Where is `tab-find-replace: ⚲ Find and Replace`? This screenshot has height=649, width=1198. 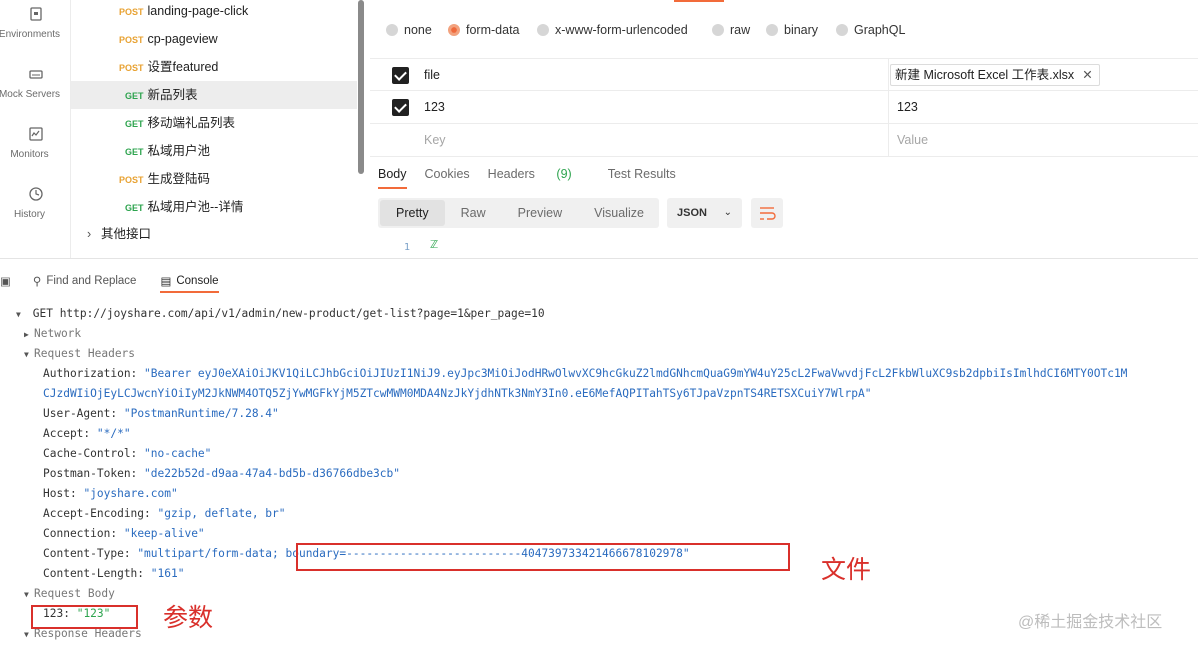
tab-find-replace: ⚲ Find and Replace is located at coordinates (85, 281).